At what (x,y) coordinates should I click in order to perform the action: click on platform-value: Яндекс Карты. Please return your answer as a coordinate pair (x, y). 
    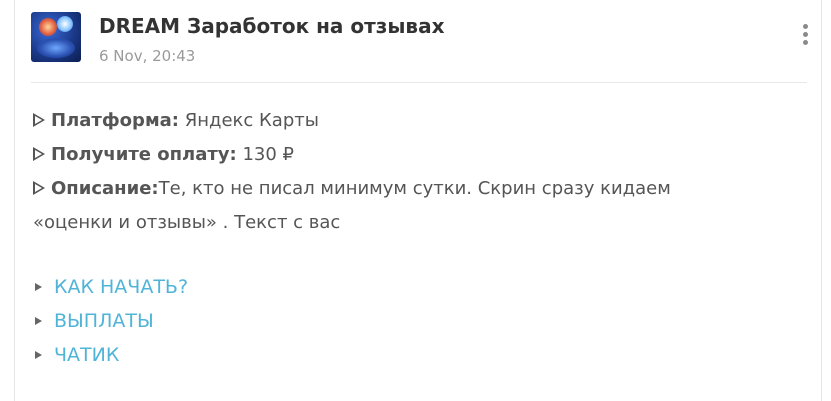
    Looking at the image, I should click on (251, 120).